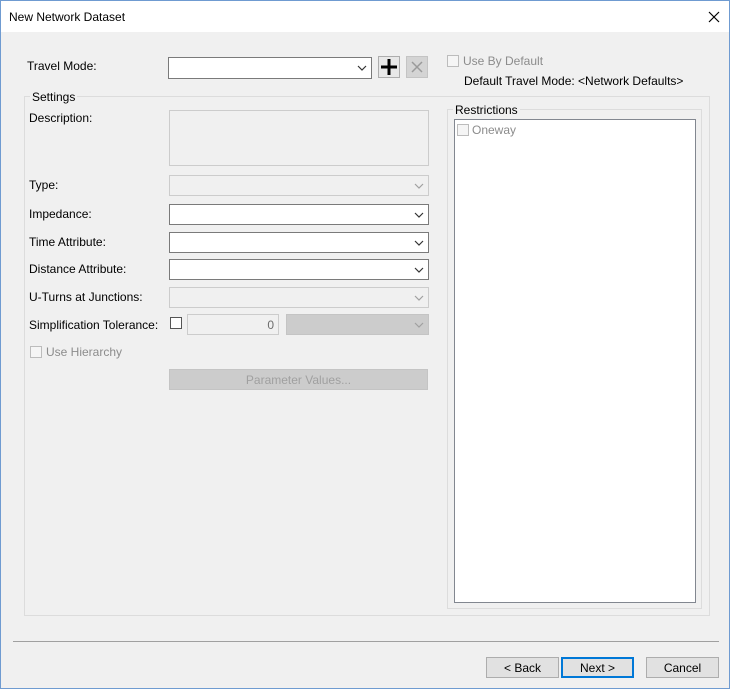 Image resolution: width=730 pixels, height=689 pixels. What do you see at coordinates (233, 324) in the screenshot?
I see `simplification-value-field: 0` at bounding box center [233, 324].